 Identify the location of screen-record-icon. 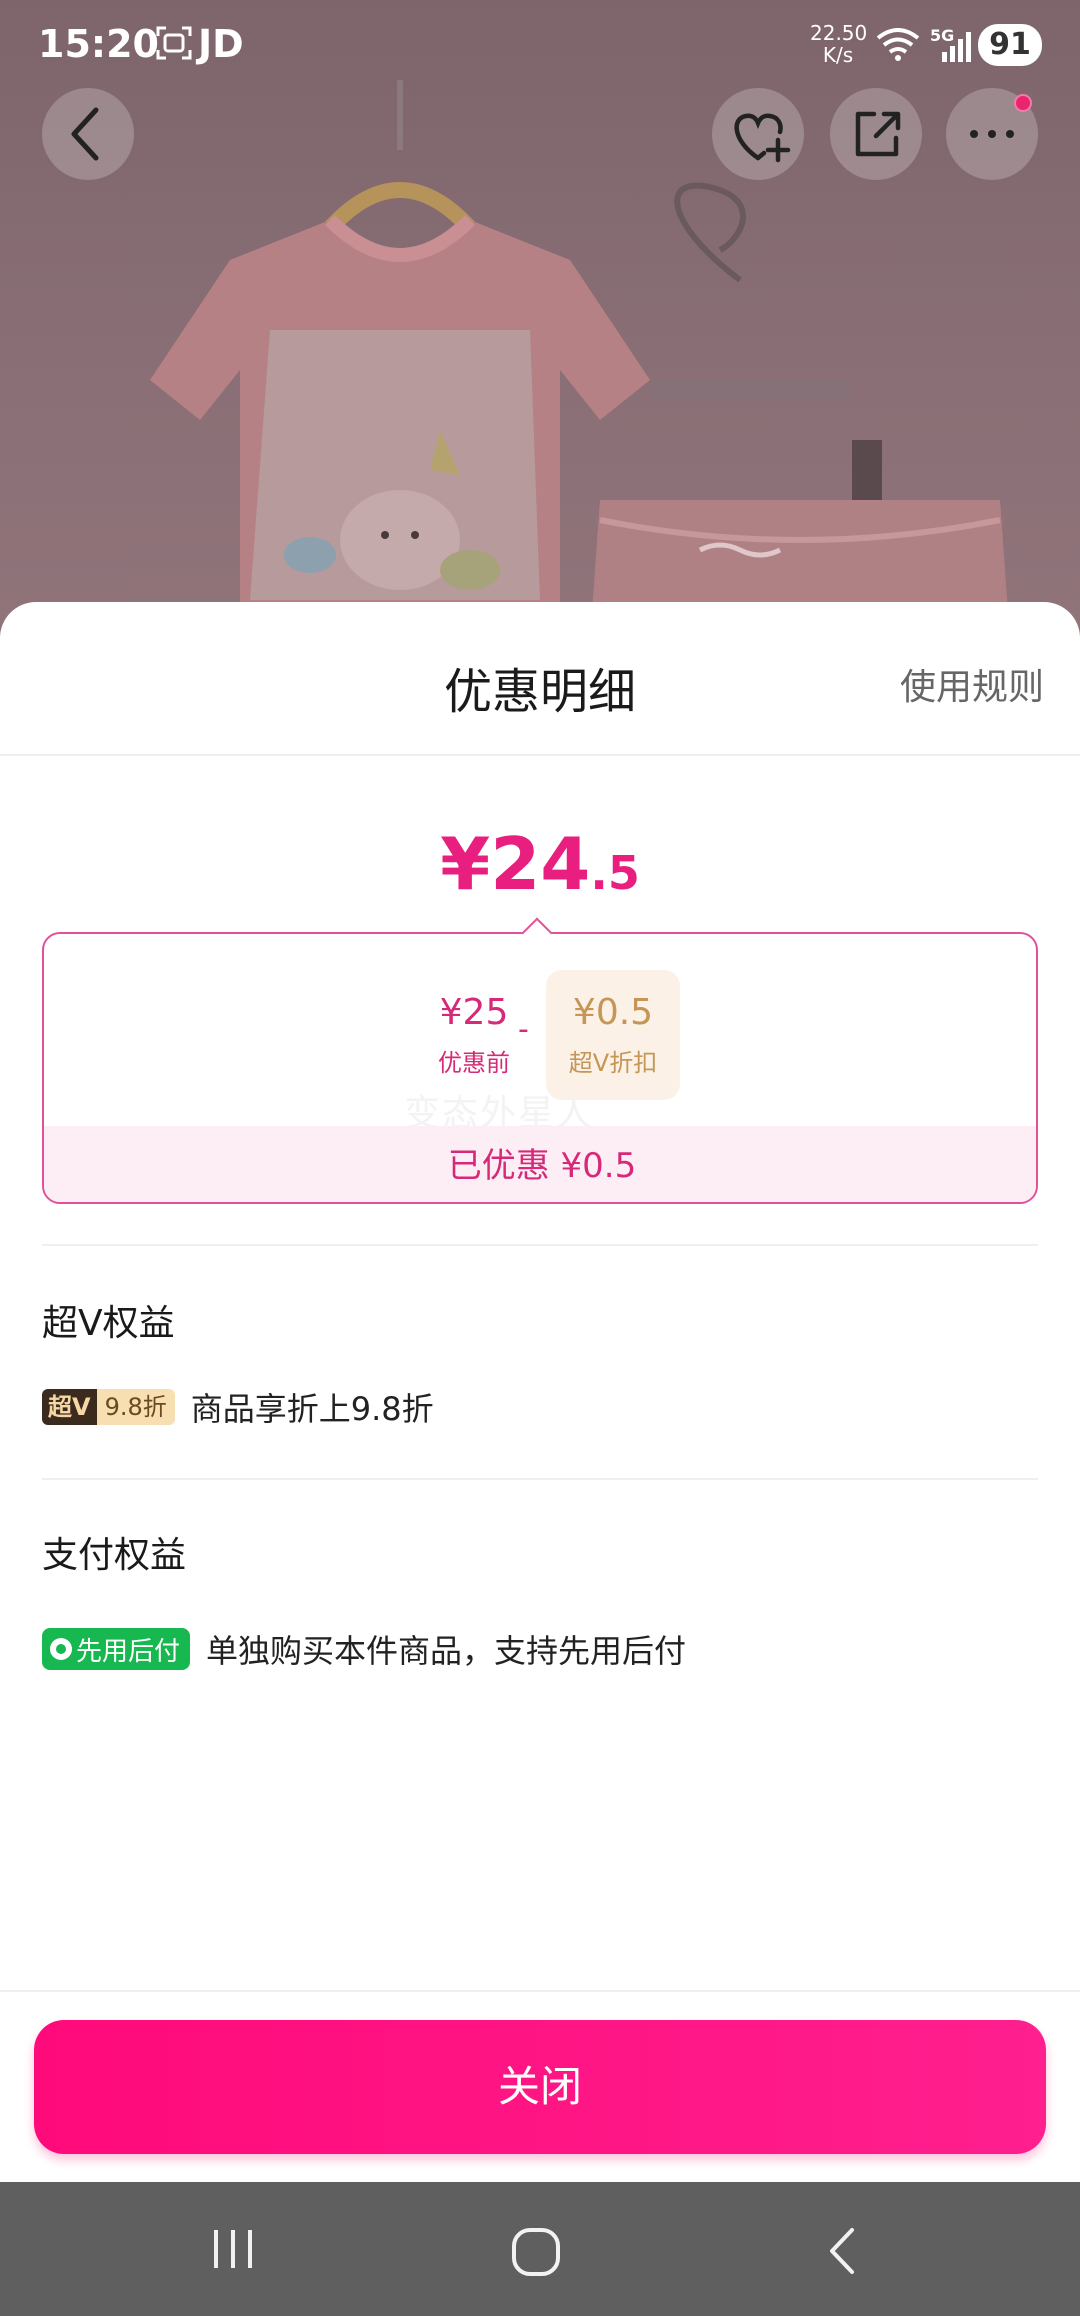
(174, 43).